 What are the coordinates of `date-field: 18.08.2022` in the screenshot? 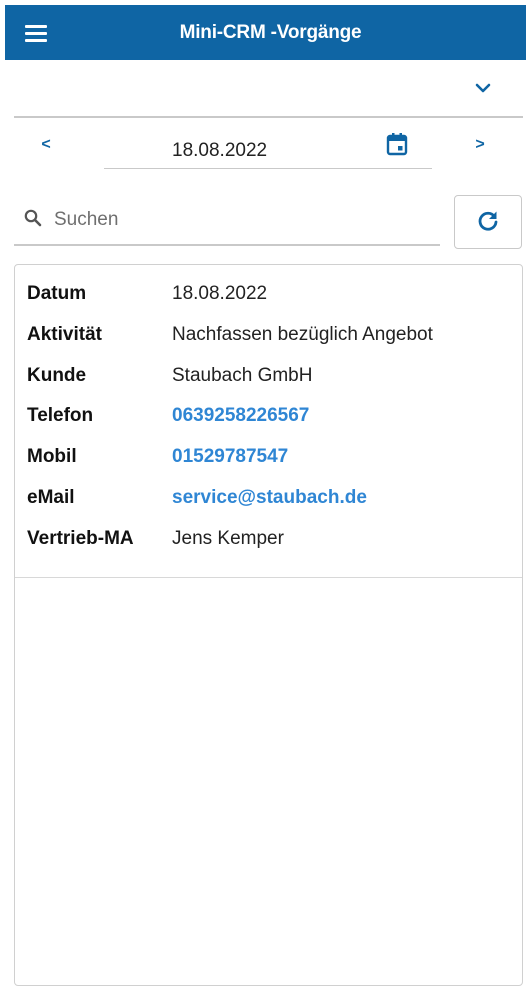 It's located at (268, 146).